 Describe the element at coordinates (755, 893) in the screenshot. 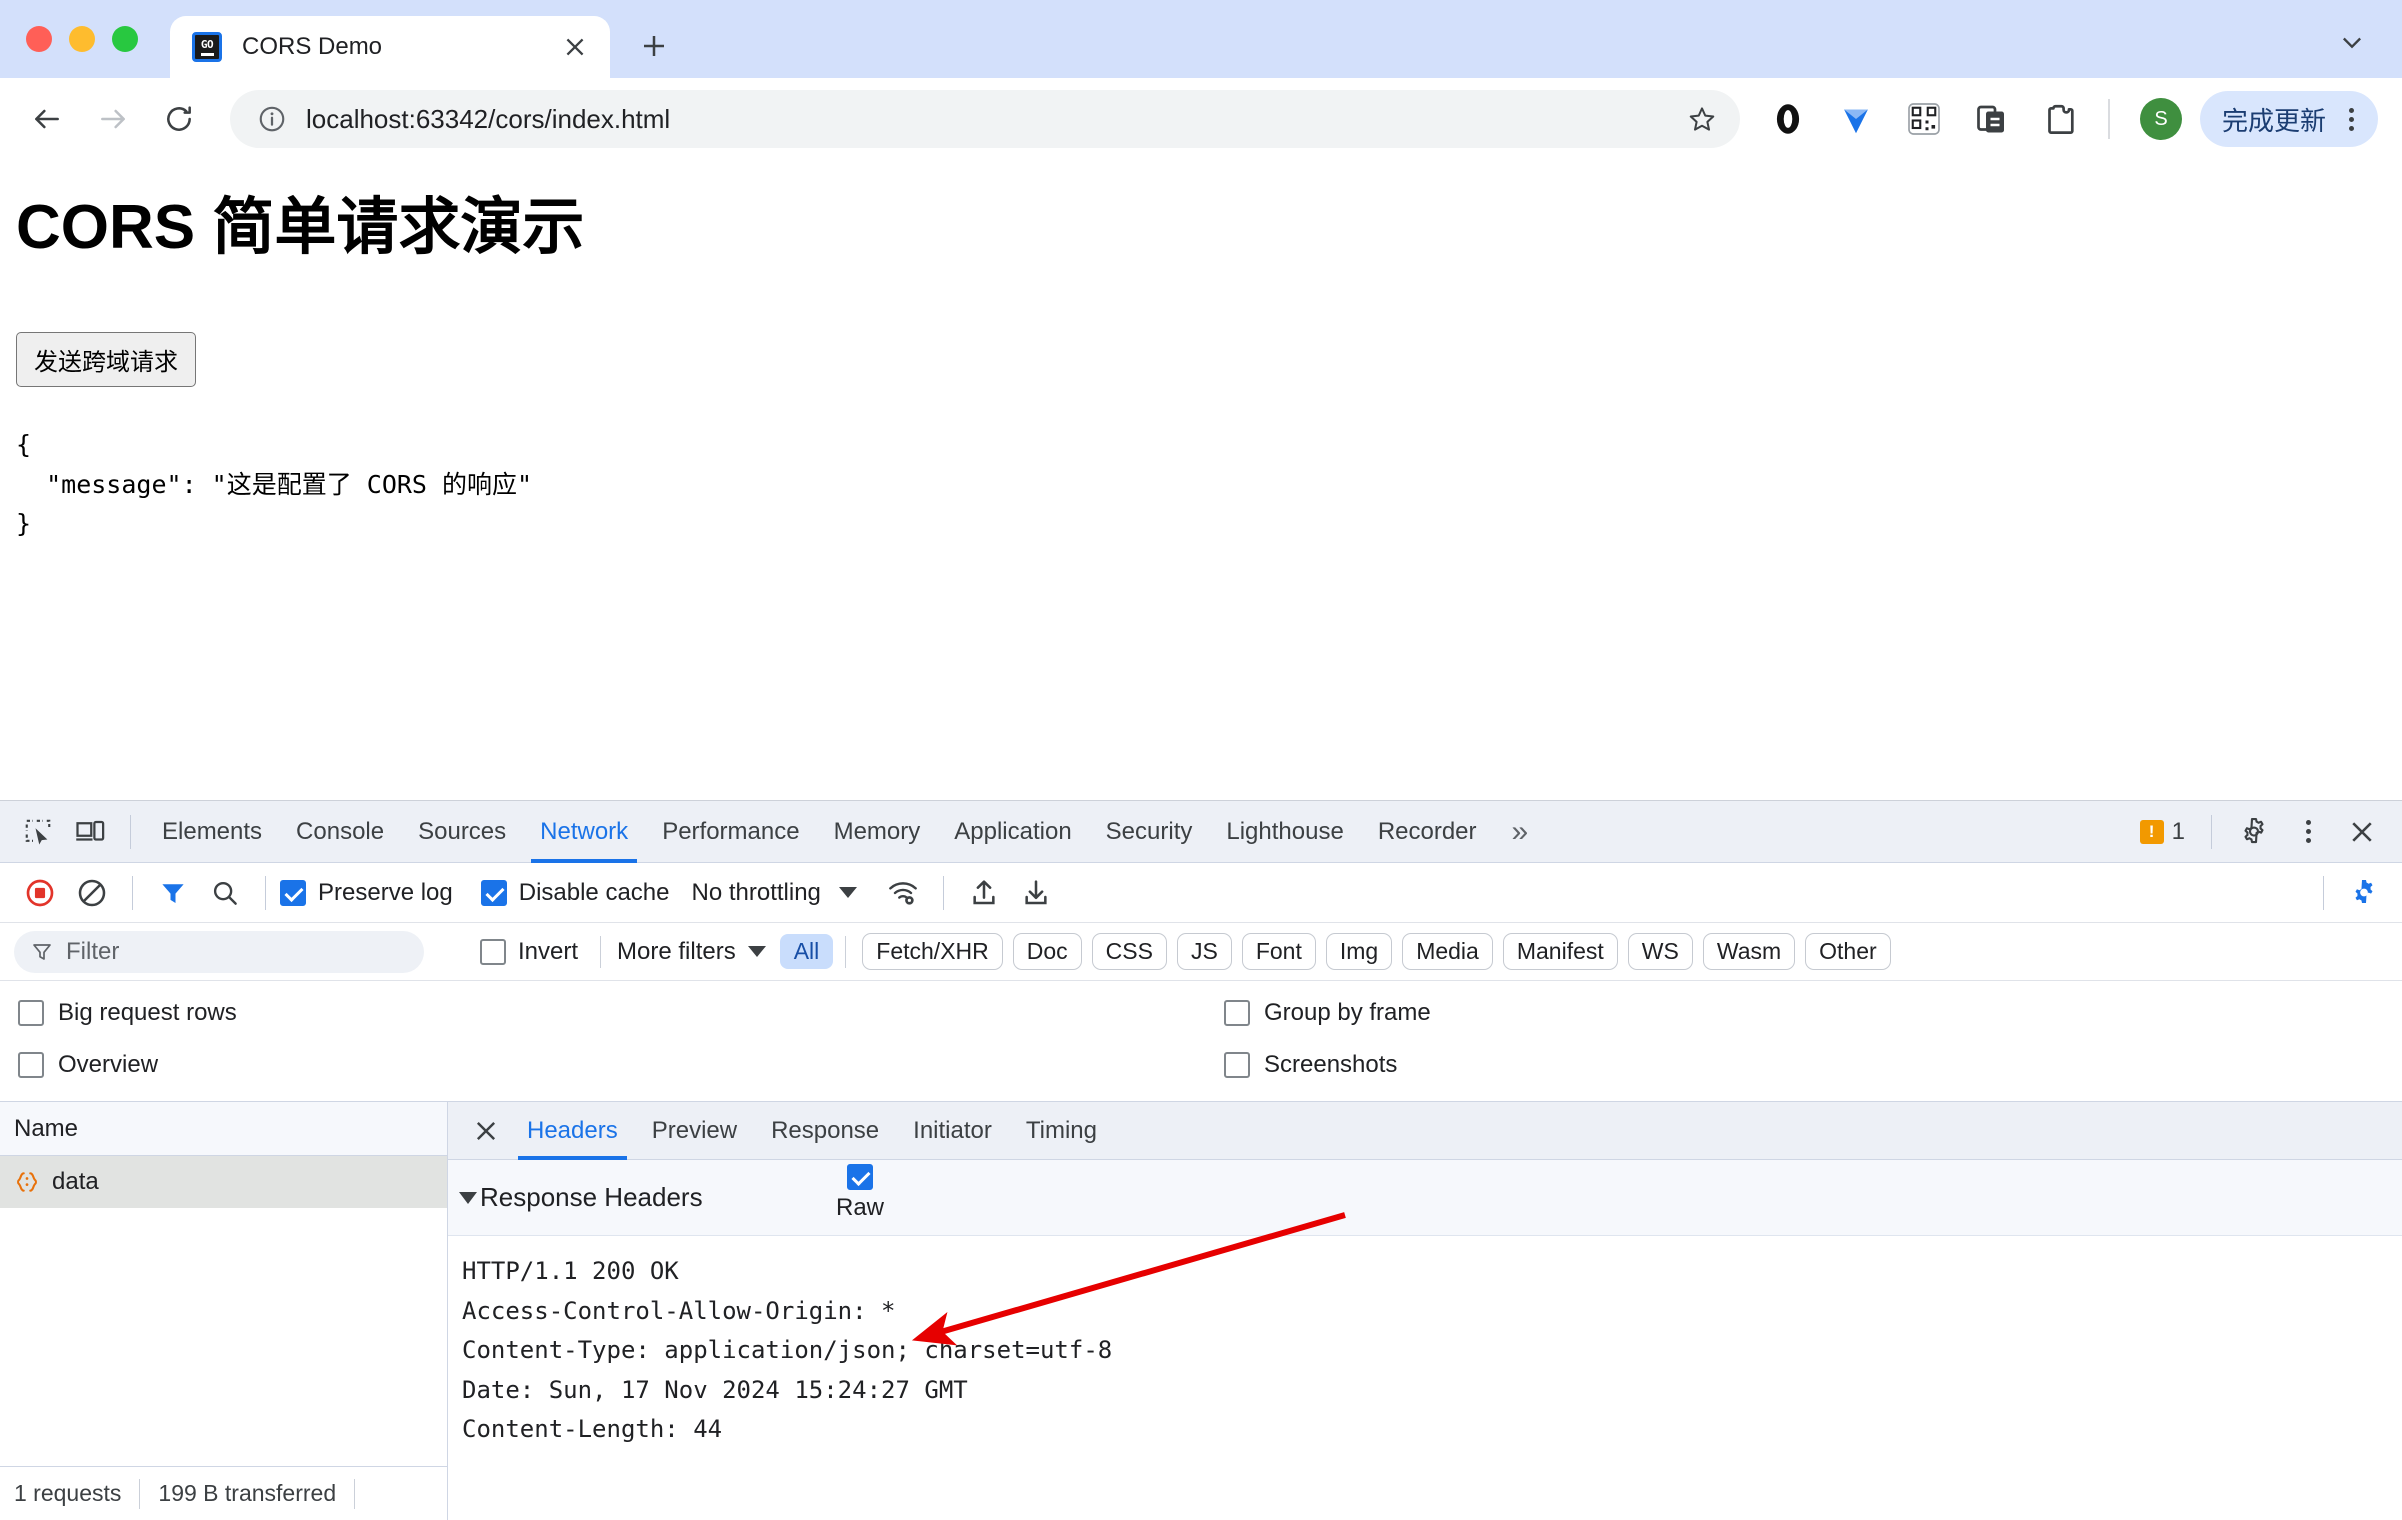

I see `throttling-select: No throttling` at that location.